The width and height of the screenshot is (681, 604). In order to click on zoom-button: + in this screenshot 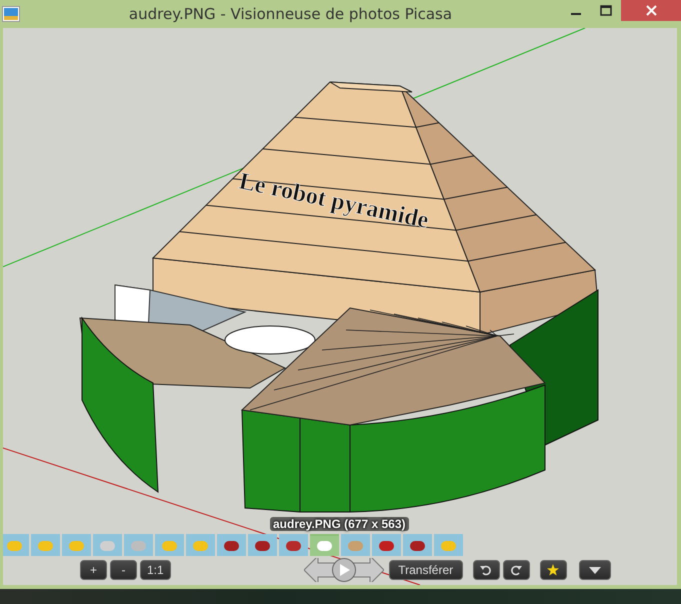, I will do `click(93, 570)`.